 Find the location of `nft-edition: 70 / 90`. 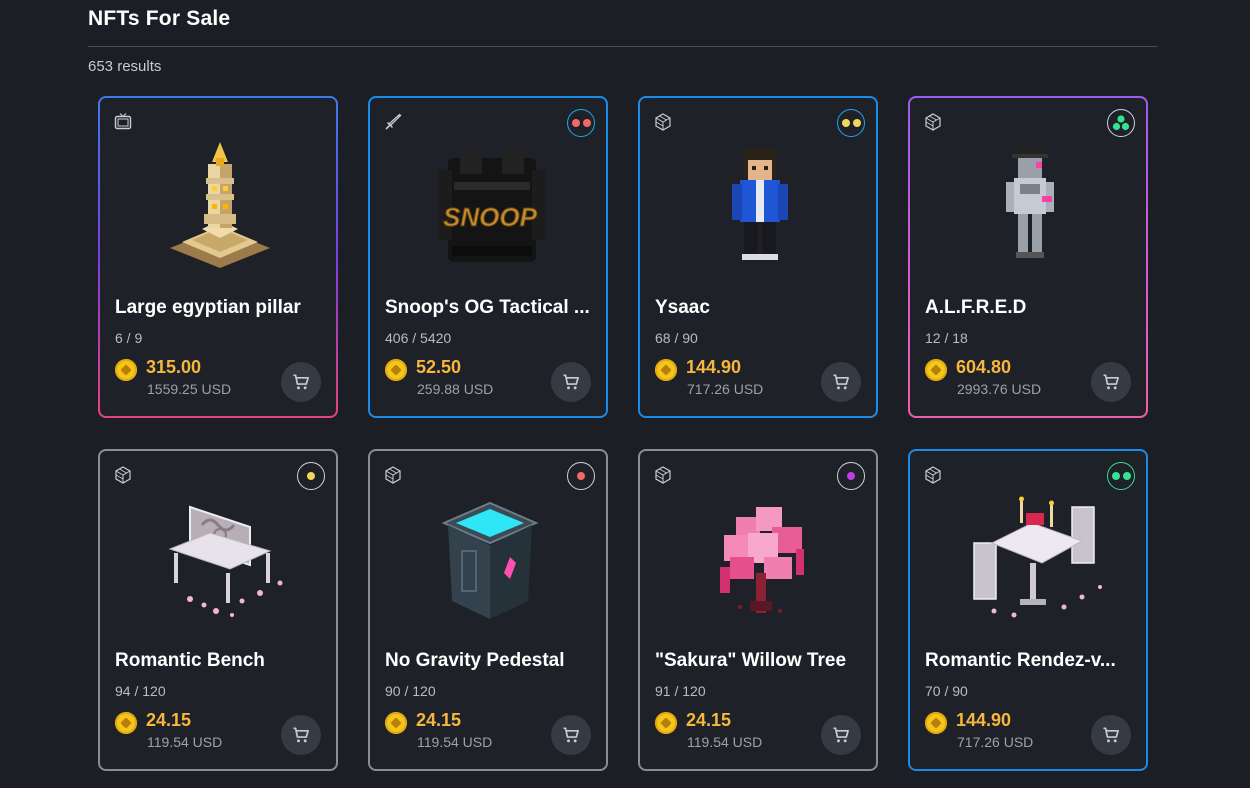

nft-edition: 70 / 90 is located at coordinates (946, 691).